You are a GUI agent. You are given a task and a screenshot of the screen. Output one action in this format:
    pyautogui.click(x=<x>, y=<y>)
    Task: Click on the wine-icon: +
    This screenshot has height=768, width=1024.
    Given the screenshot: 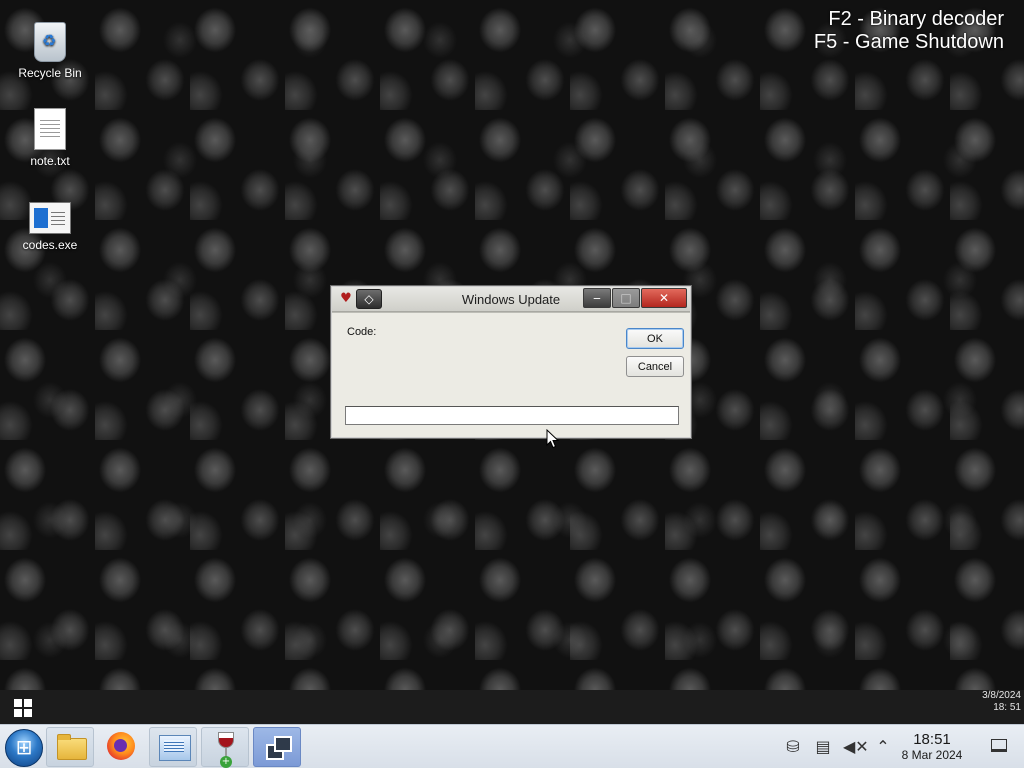 What is the action you would take?
    pyautogui.click(x=226, y=750)
    